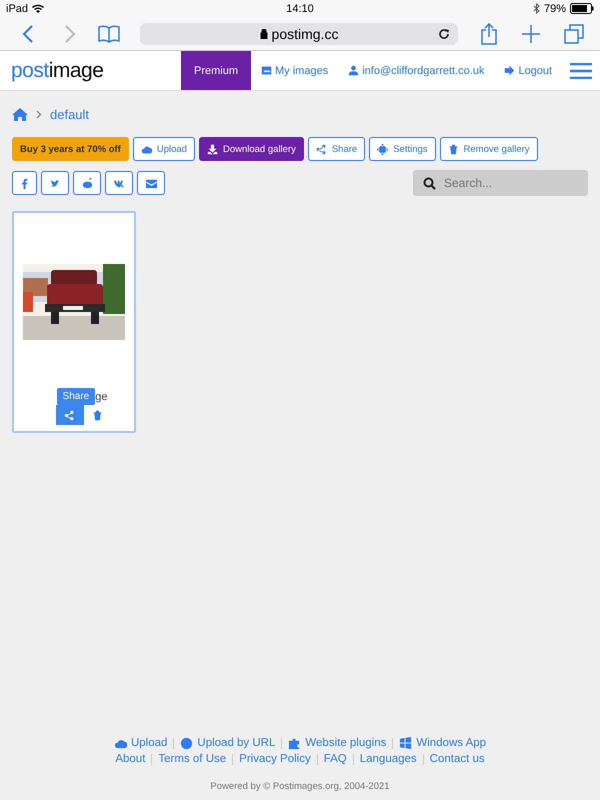 Image resolution: width=600 pixels, height=800 pixels. What do you see at coordinates (581, 70) in the screenshot?
I see `menu-icon` at bounding box center [581, 70].